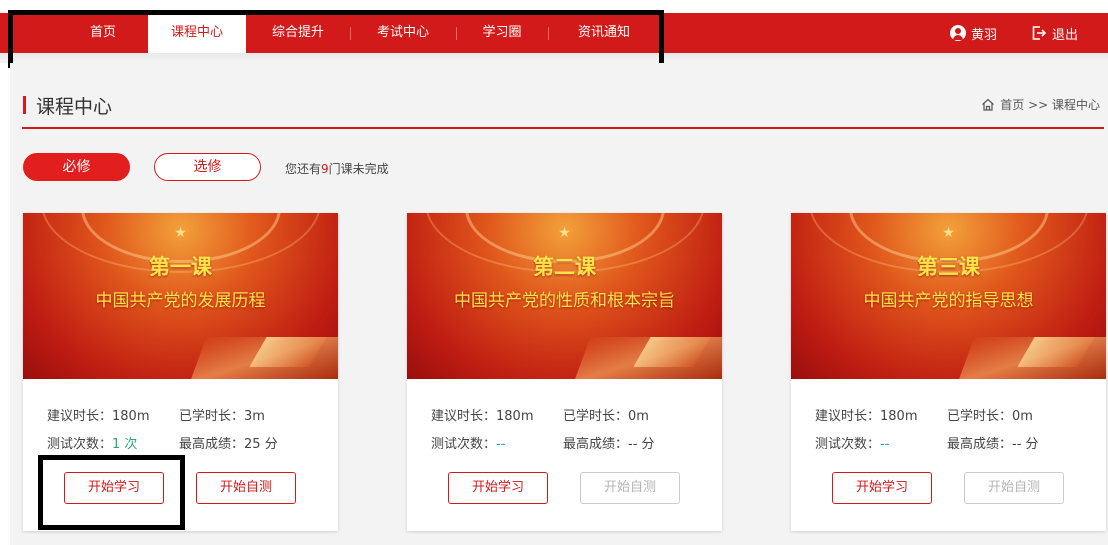 The height and width of the screenshot is (545, 1108). I want to click on course-banner: ★ 第一课 中国共产党的发展历程, so click(180, 296).